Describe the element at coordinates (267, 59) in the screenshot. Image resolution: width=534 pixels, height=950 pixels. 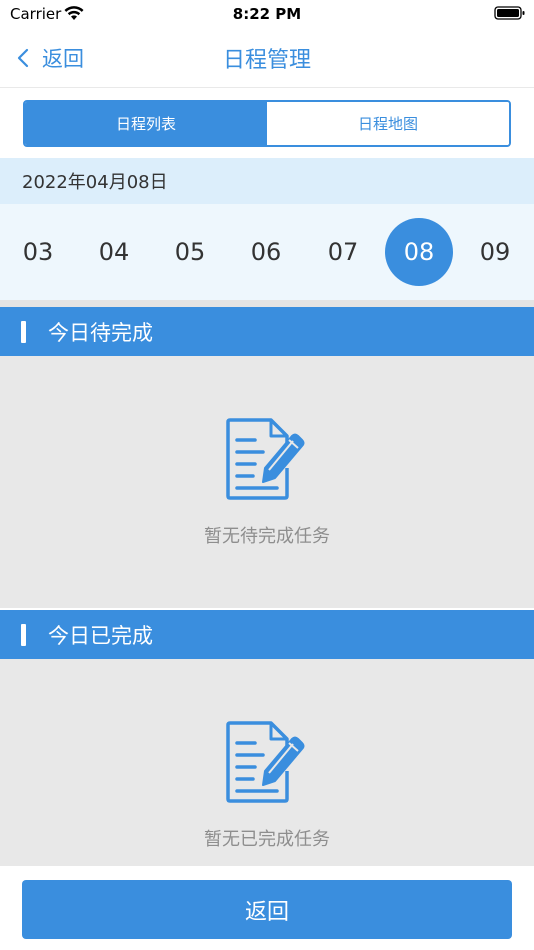
I see `navigation-bar: 返回 日程管理` at that location.